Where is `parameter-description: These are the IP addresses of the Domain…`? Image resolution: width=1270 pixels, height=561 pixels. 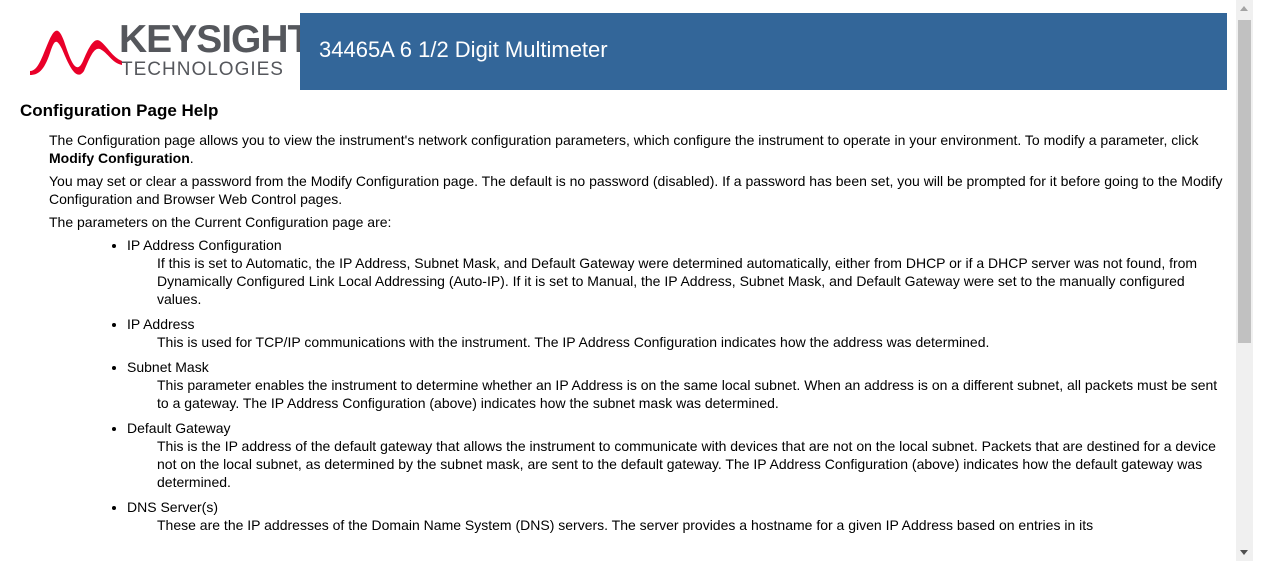 parameter-description: These are the IP addresses of the Domain… is located at coordinates (625, 525).